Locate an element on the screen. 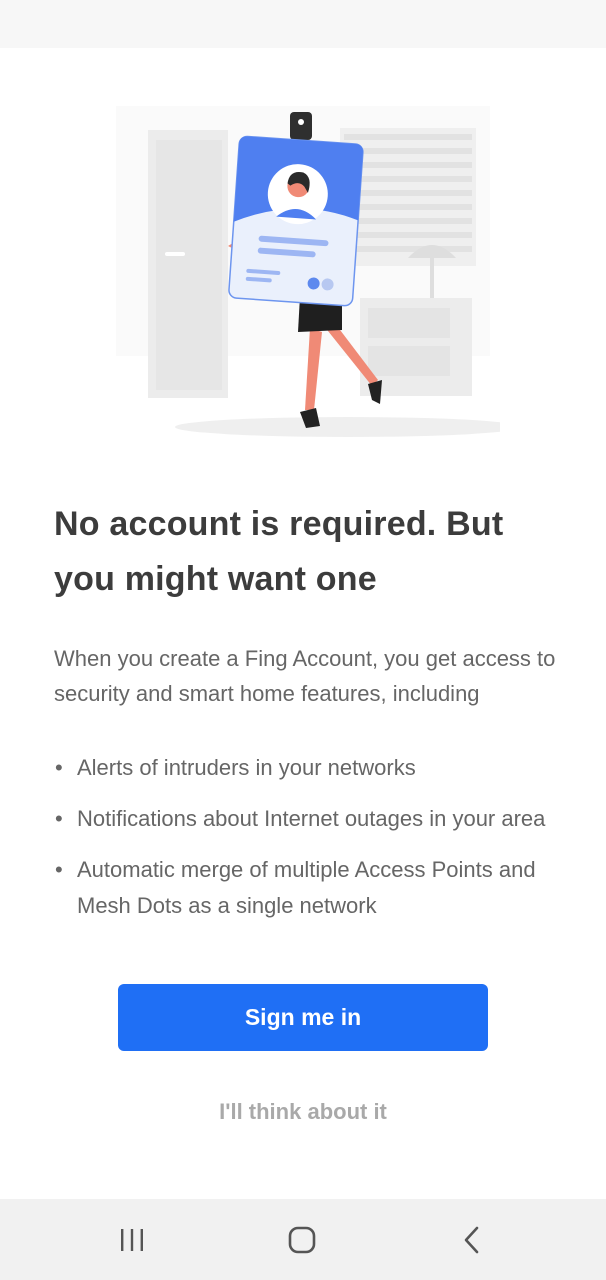 The image size is (606, 1280). system-nav-bar is located at coordinates (303, 1239).